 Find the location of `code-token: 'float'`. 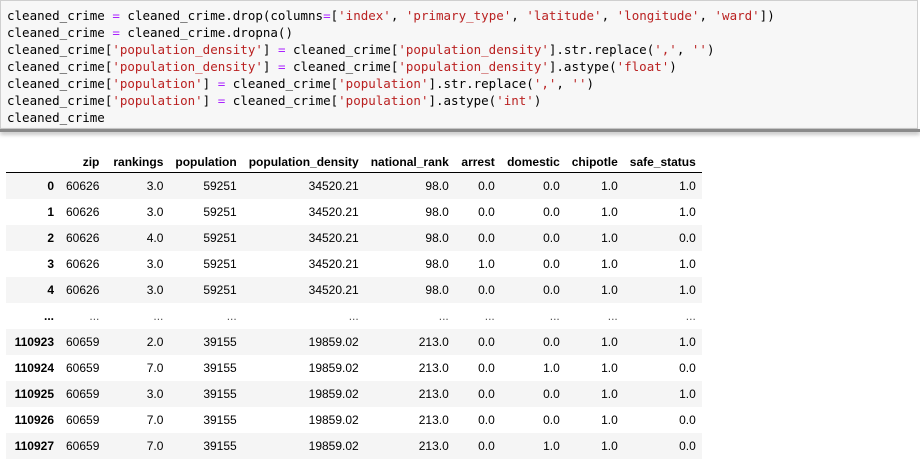

code-token: 'float' is located at coordinates (643, 66).